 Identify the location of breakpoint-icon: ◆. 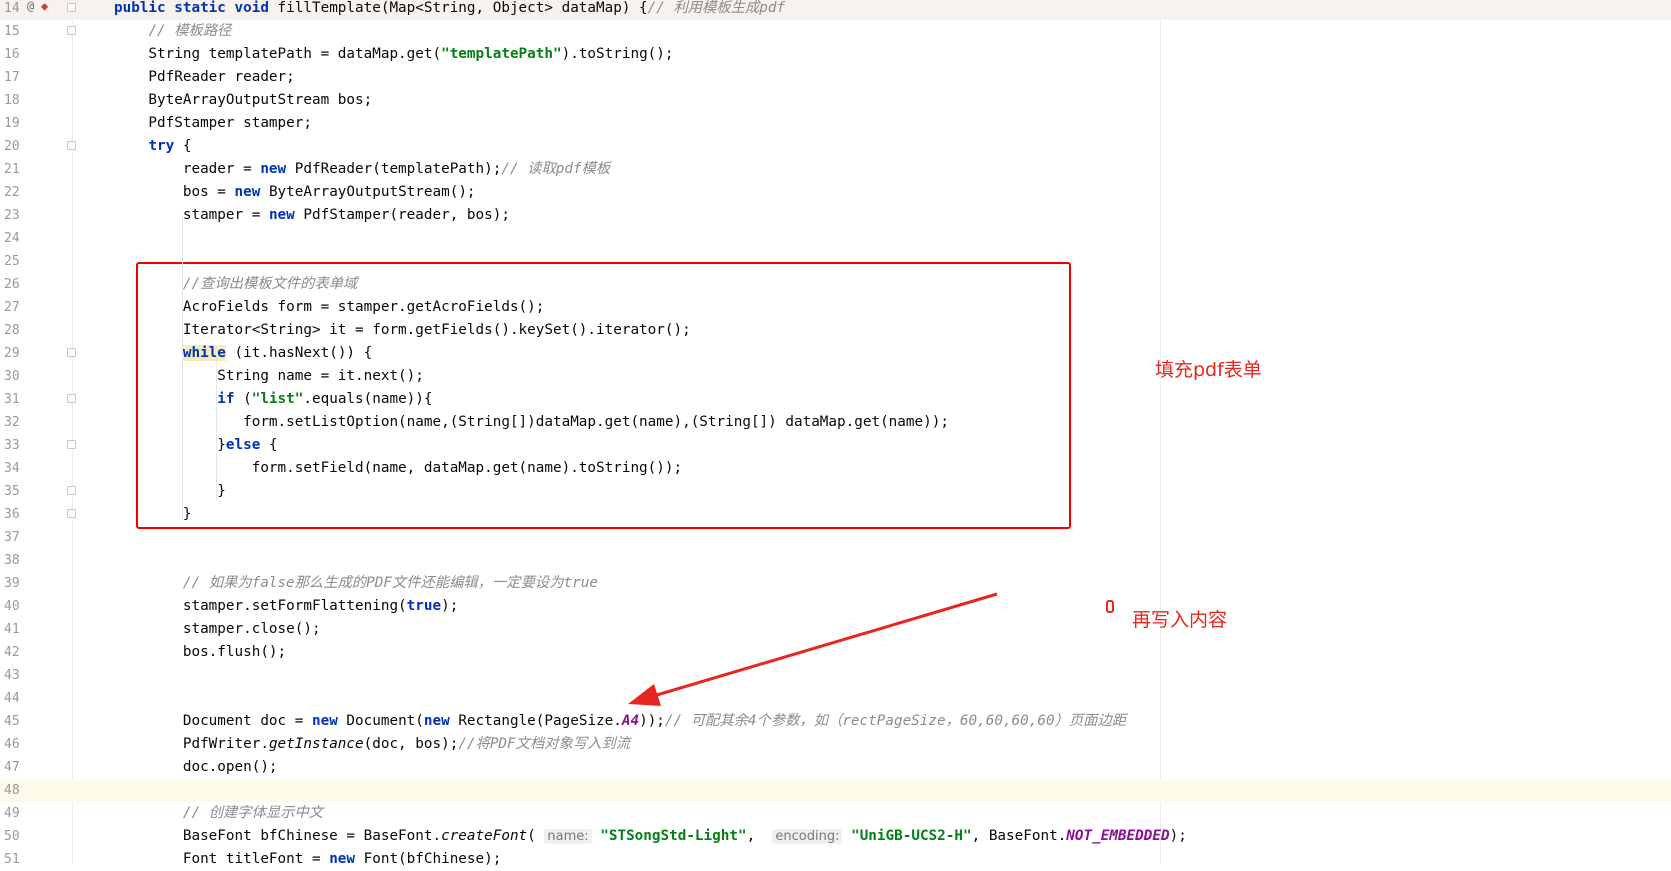
(44, 6).